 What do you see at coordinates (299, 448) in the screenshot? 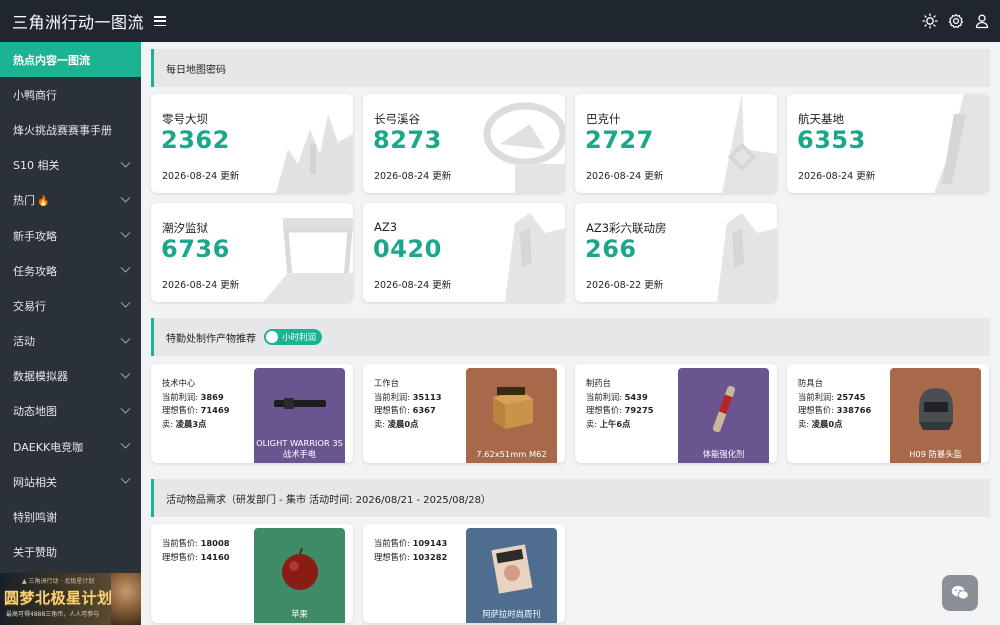
I see `item-name: OLIGHT WARRIOR 3S 战术手电` at bounding box center [299, 448].